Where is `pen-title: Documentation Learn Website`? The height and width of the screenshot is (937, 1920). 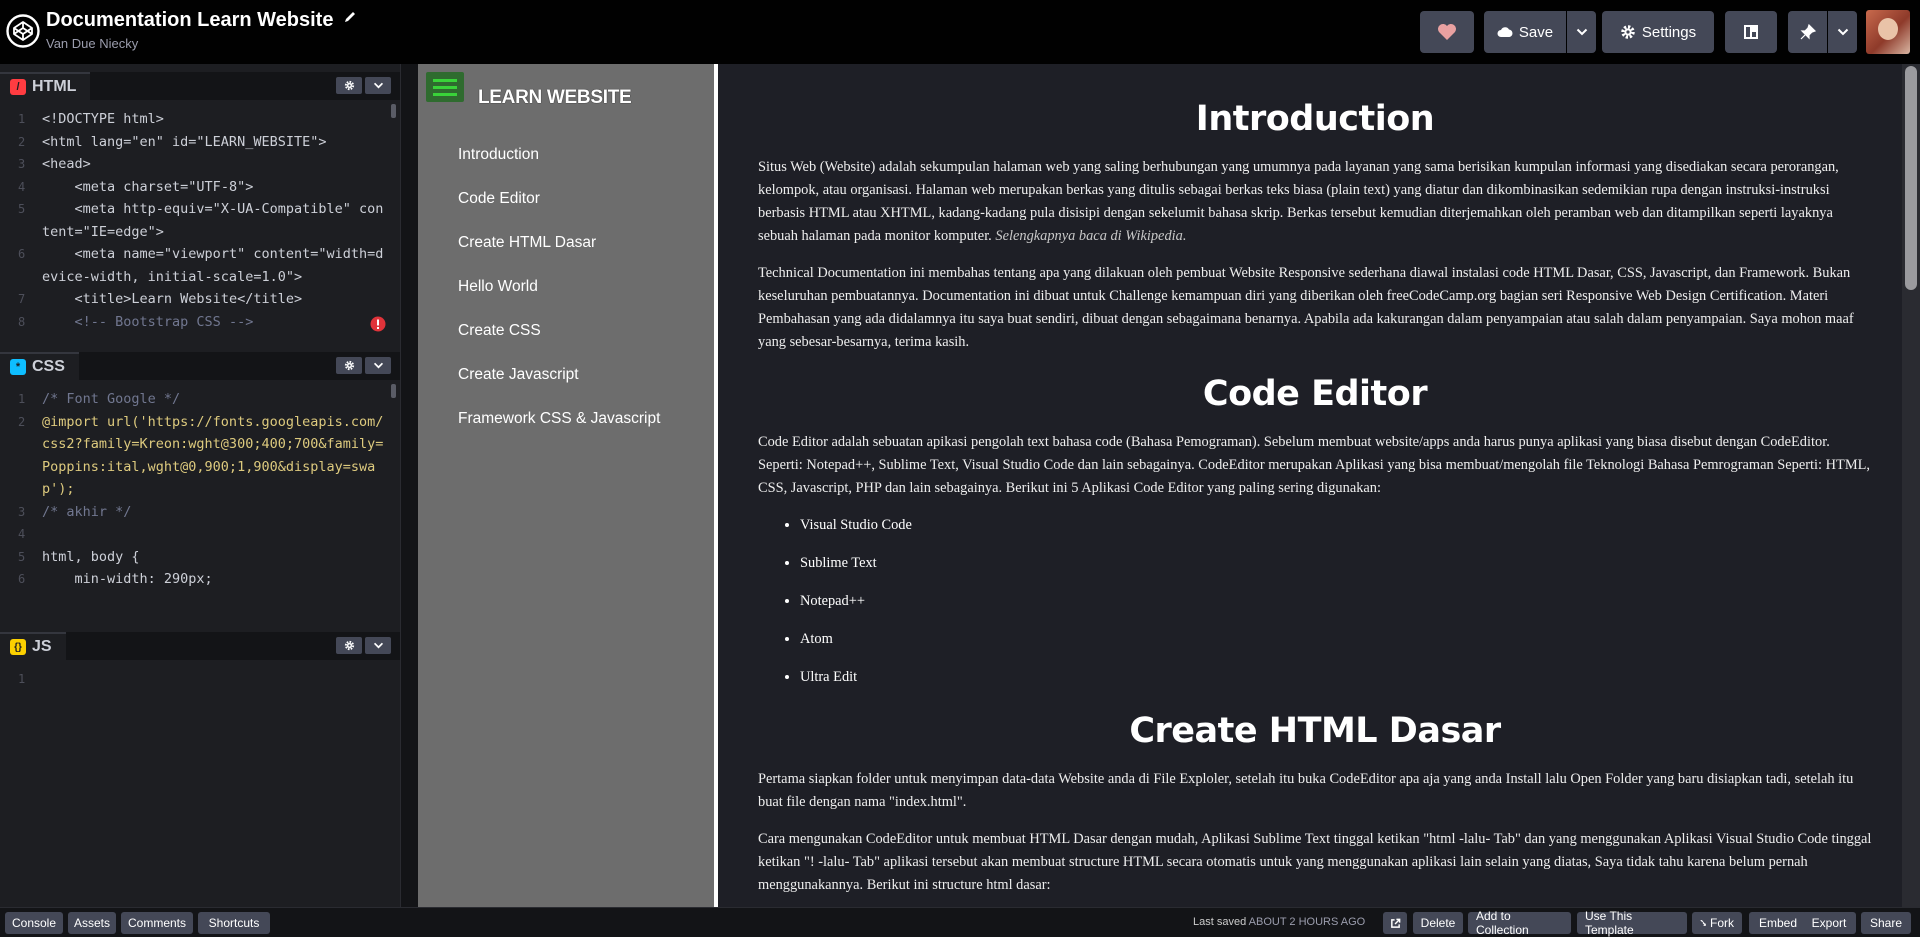 pen-title: Documentation Learn Website is located at coordinates (201, 20).